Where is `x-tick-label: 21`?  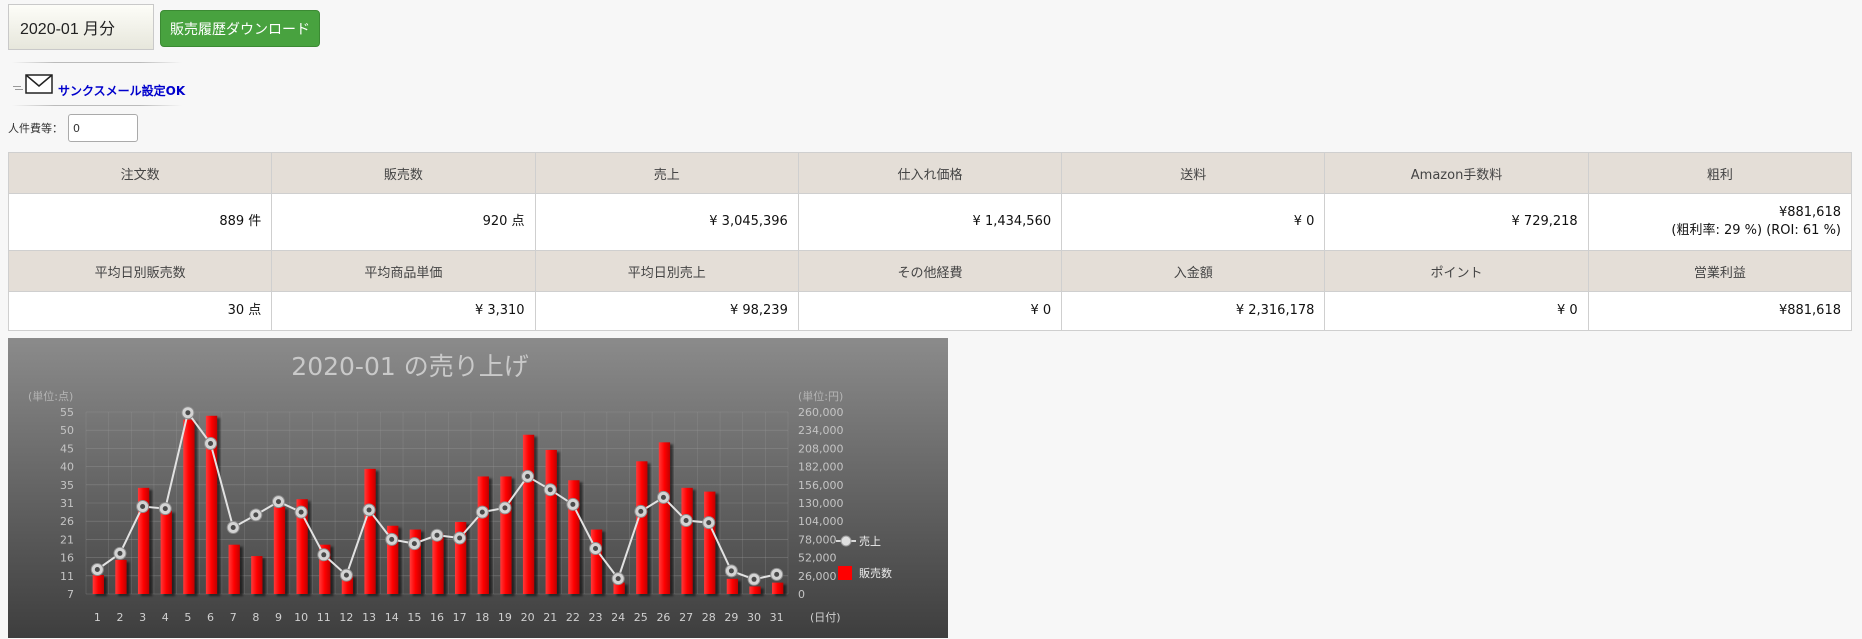
x-tick-label: 21 is located at coordinates (550, 617).